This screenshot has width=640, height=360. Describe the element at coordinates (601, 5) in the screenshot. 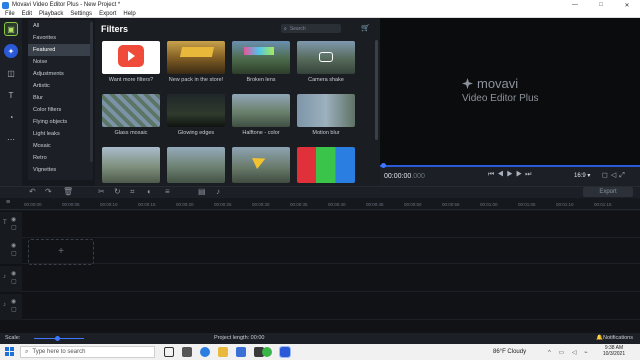

I see `maximize-button: □` at that location.